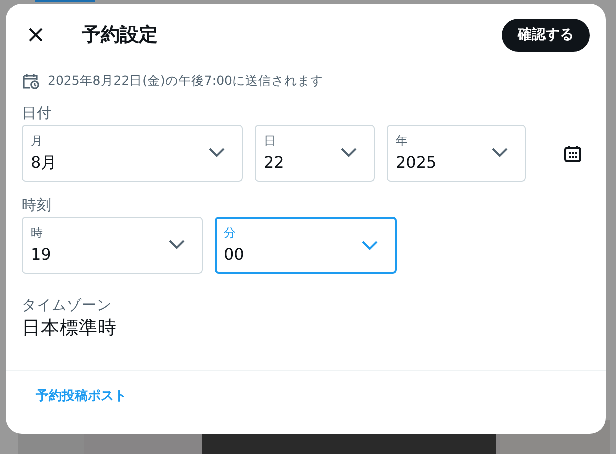  What do you see at coordinates (275, 162) in the screenshot?
I see `dropdown-value: 22` at bounding box center [275, 162].